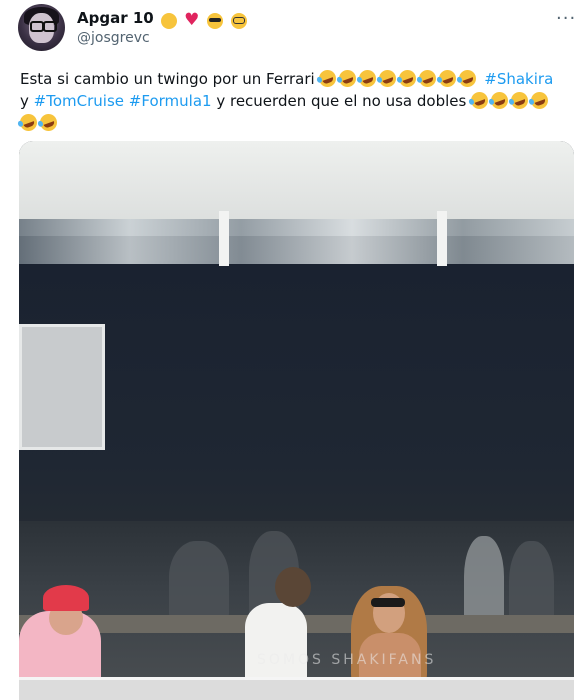  Describe the element at coordinates (296, 688) in the screenshot. I see `media-railing` at that location.